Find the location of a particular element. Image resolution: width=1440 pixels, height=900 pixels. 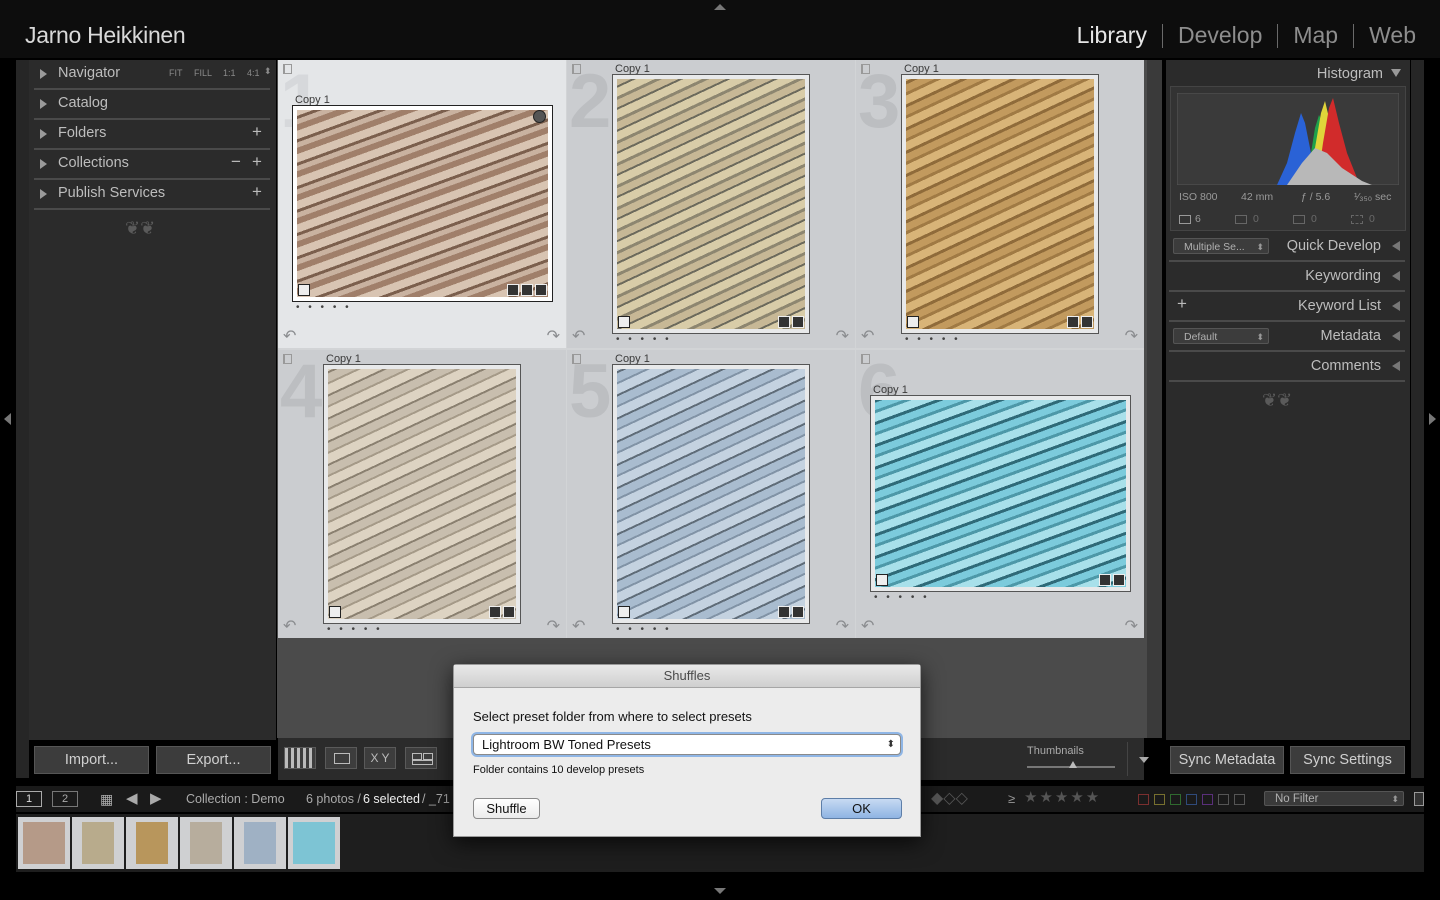

add-folder-icon: + is located at coordinates (257, 132).